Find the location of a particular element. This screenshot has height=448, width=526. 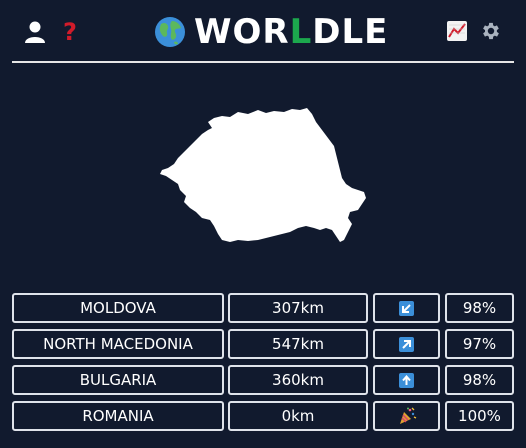

title-accent: L is located at coordinates (301, 32).